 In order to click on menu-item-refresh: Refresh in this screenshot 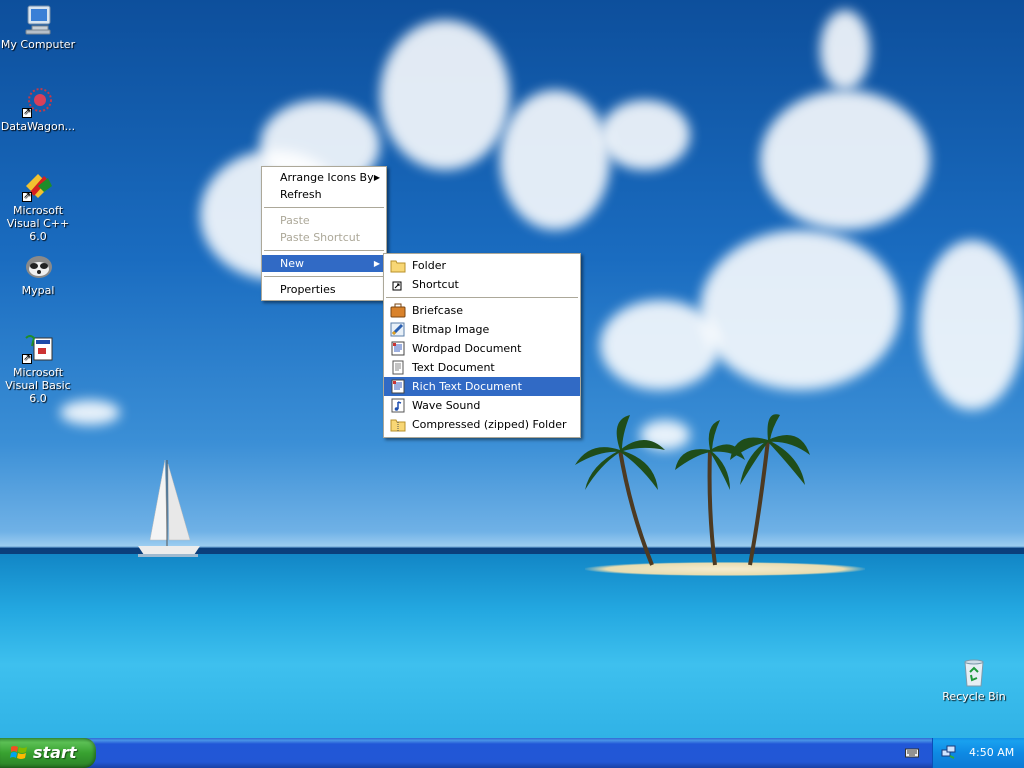, I will do `click(324, 194)`.